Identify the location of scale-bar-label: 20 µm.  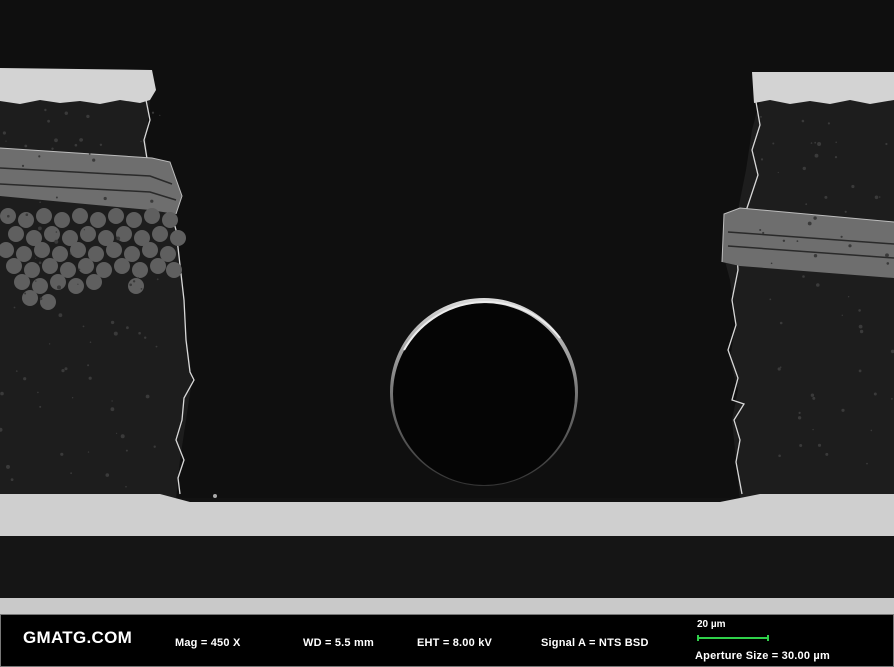
(711, 624).